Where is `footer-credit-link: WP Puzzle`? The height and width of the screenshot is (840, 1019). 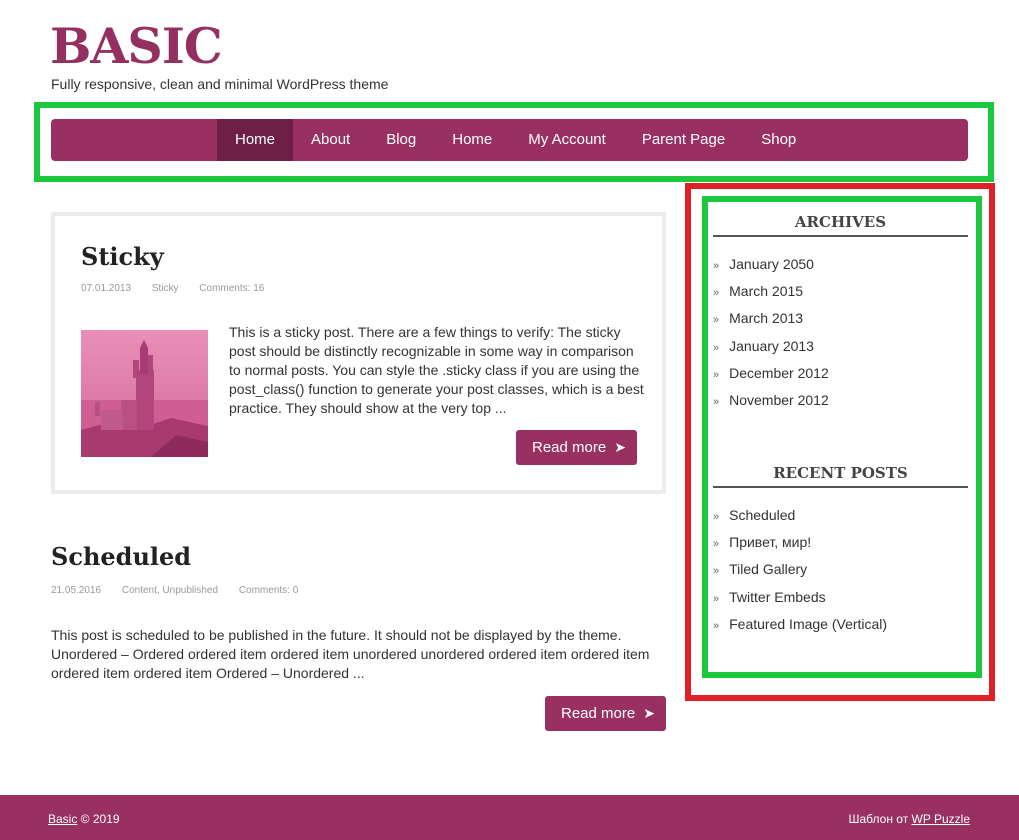 footer-credit-link: WP Puzzle is located at coordinates (941, 819).